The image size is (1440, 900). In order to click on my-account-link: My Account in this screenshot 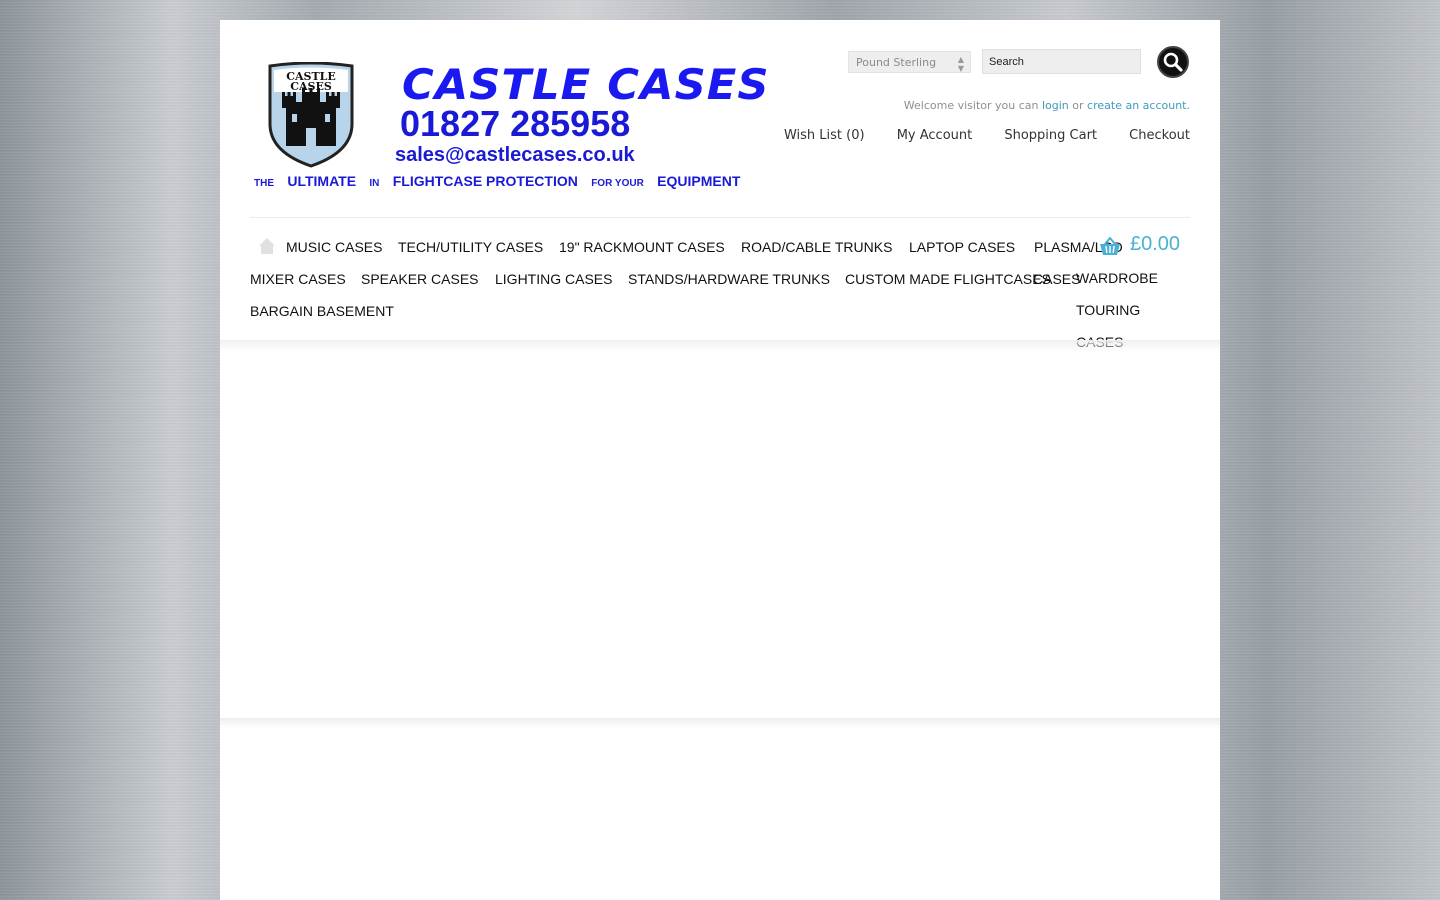, I will do `click(935, 135)`.